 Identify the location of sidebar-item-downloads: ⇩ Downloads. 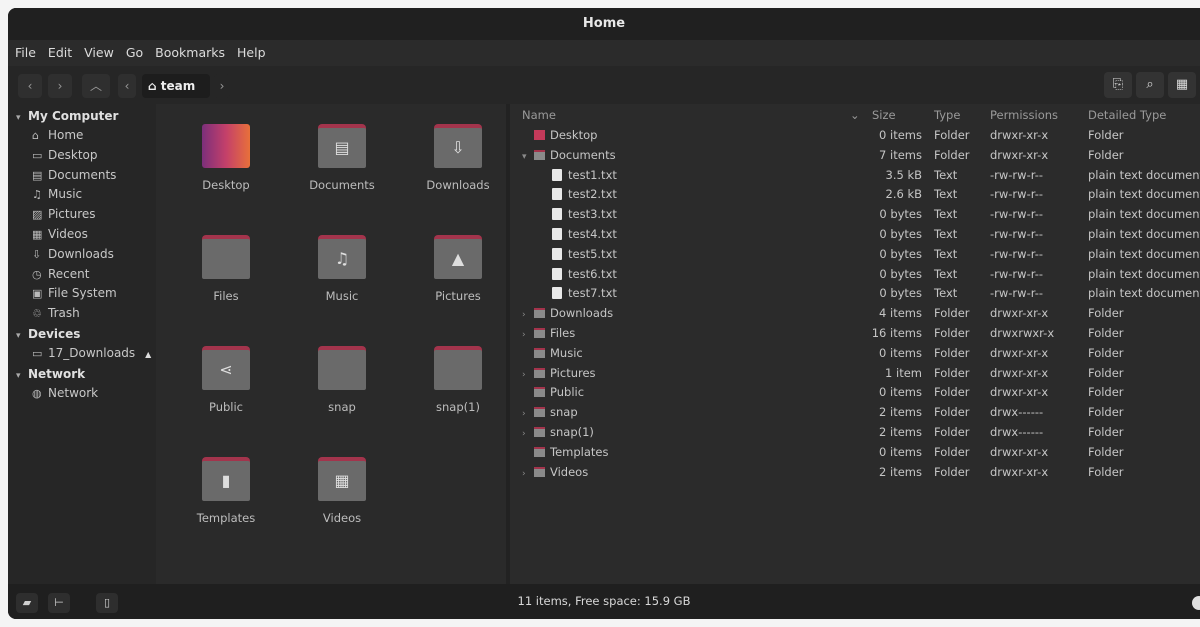
(82, 255).